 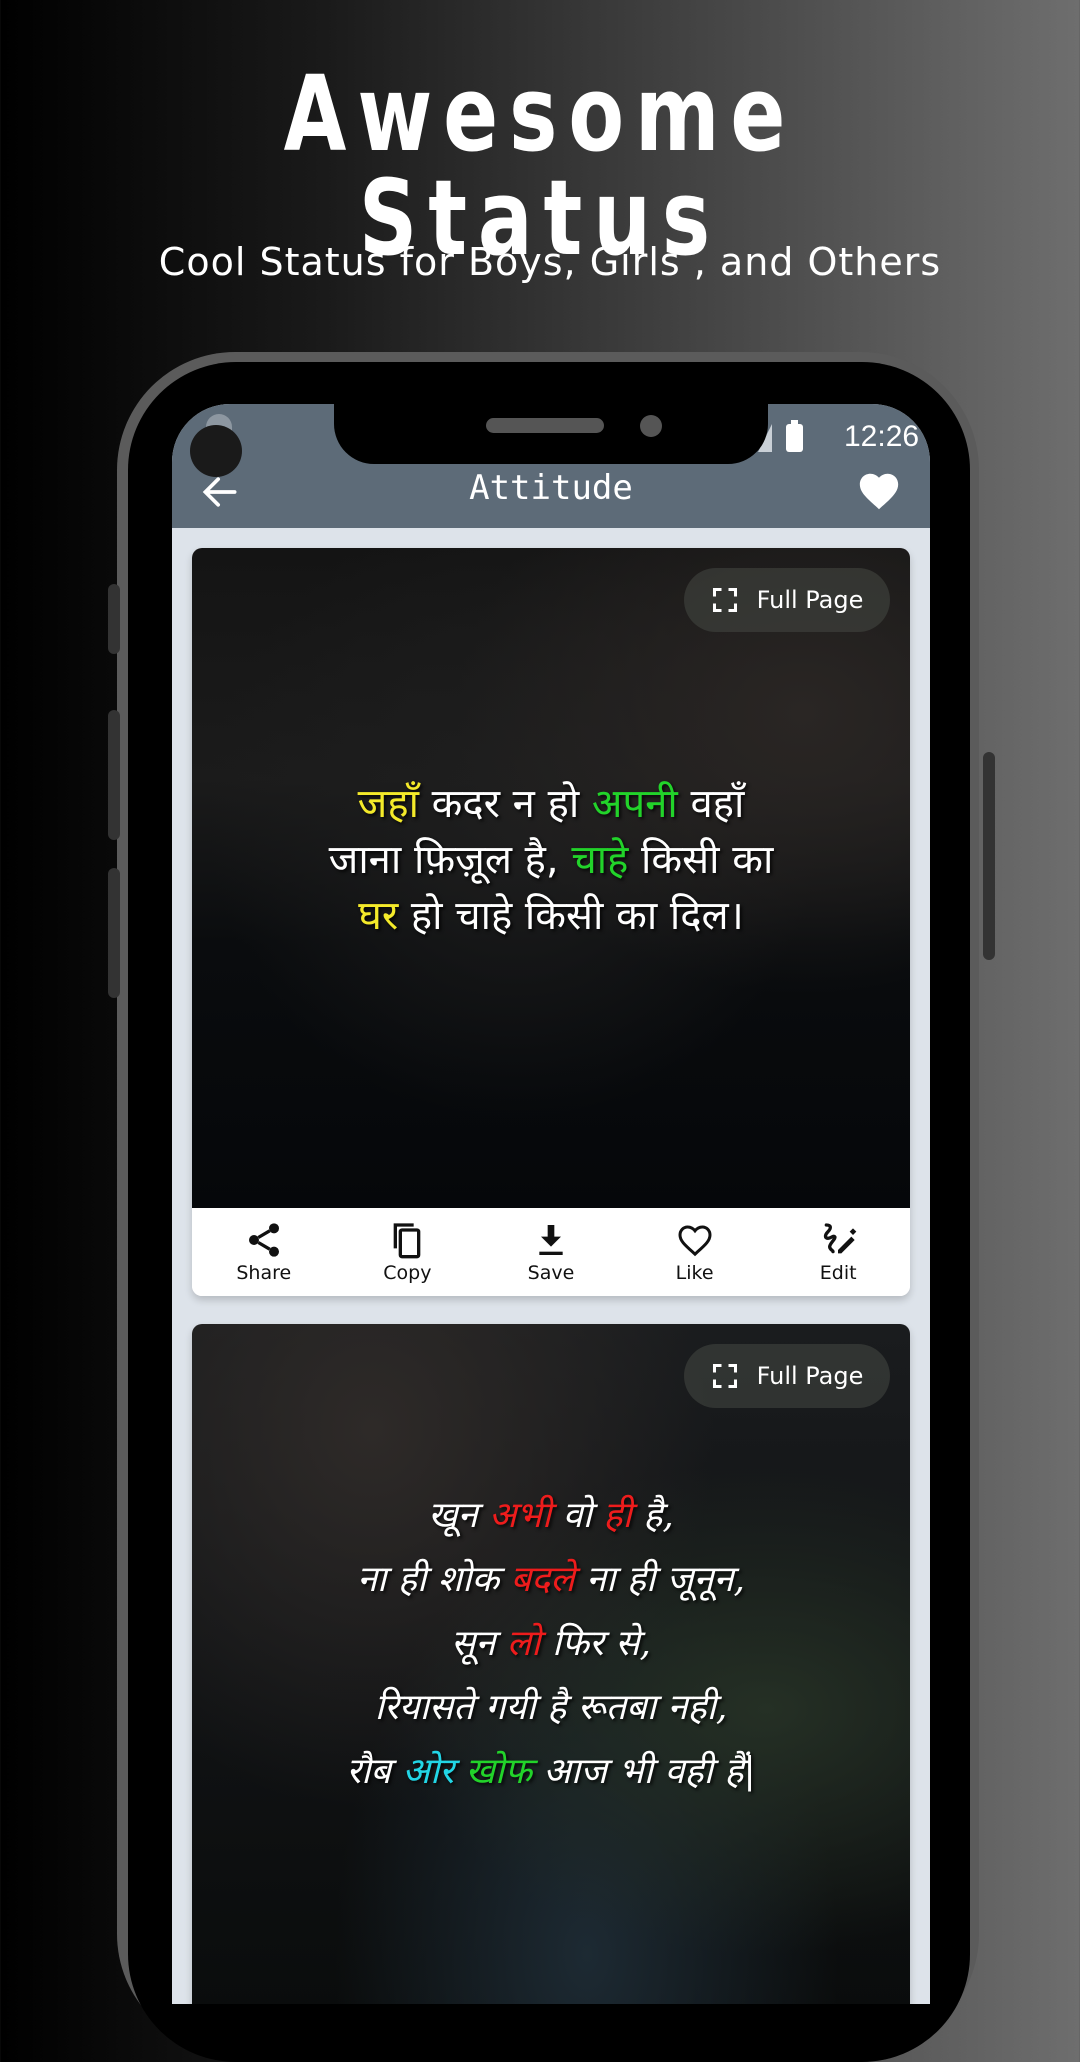 I want to click on quote-text: कदर न हो, so click(x=505, y=804).